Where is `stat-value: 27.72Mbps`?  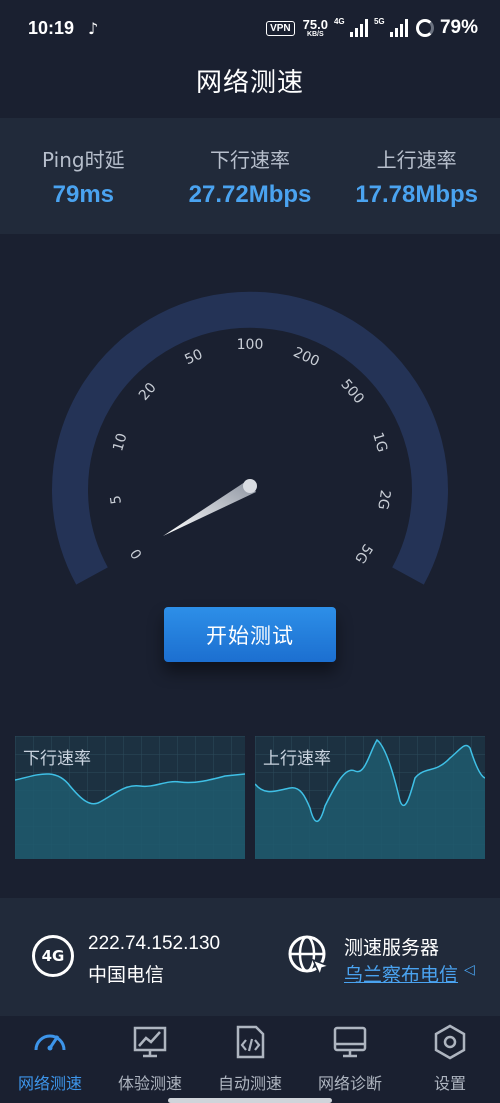
stat-value: 27.72Mbps is located at coordinates (250, 194).